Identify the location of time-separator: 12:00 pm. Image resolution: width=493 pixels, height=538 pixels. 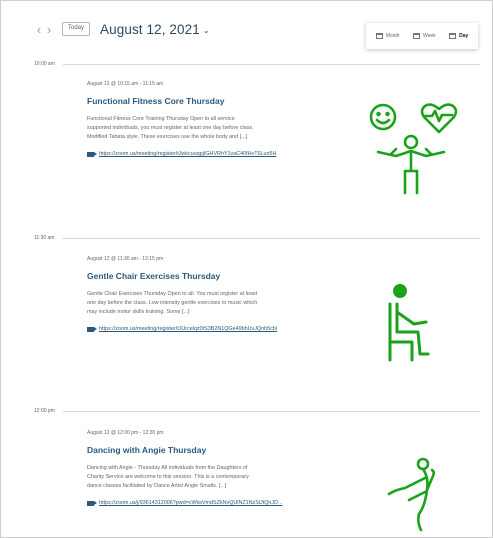
(257, 411).